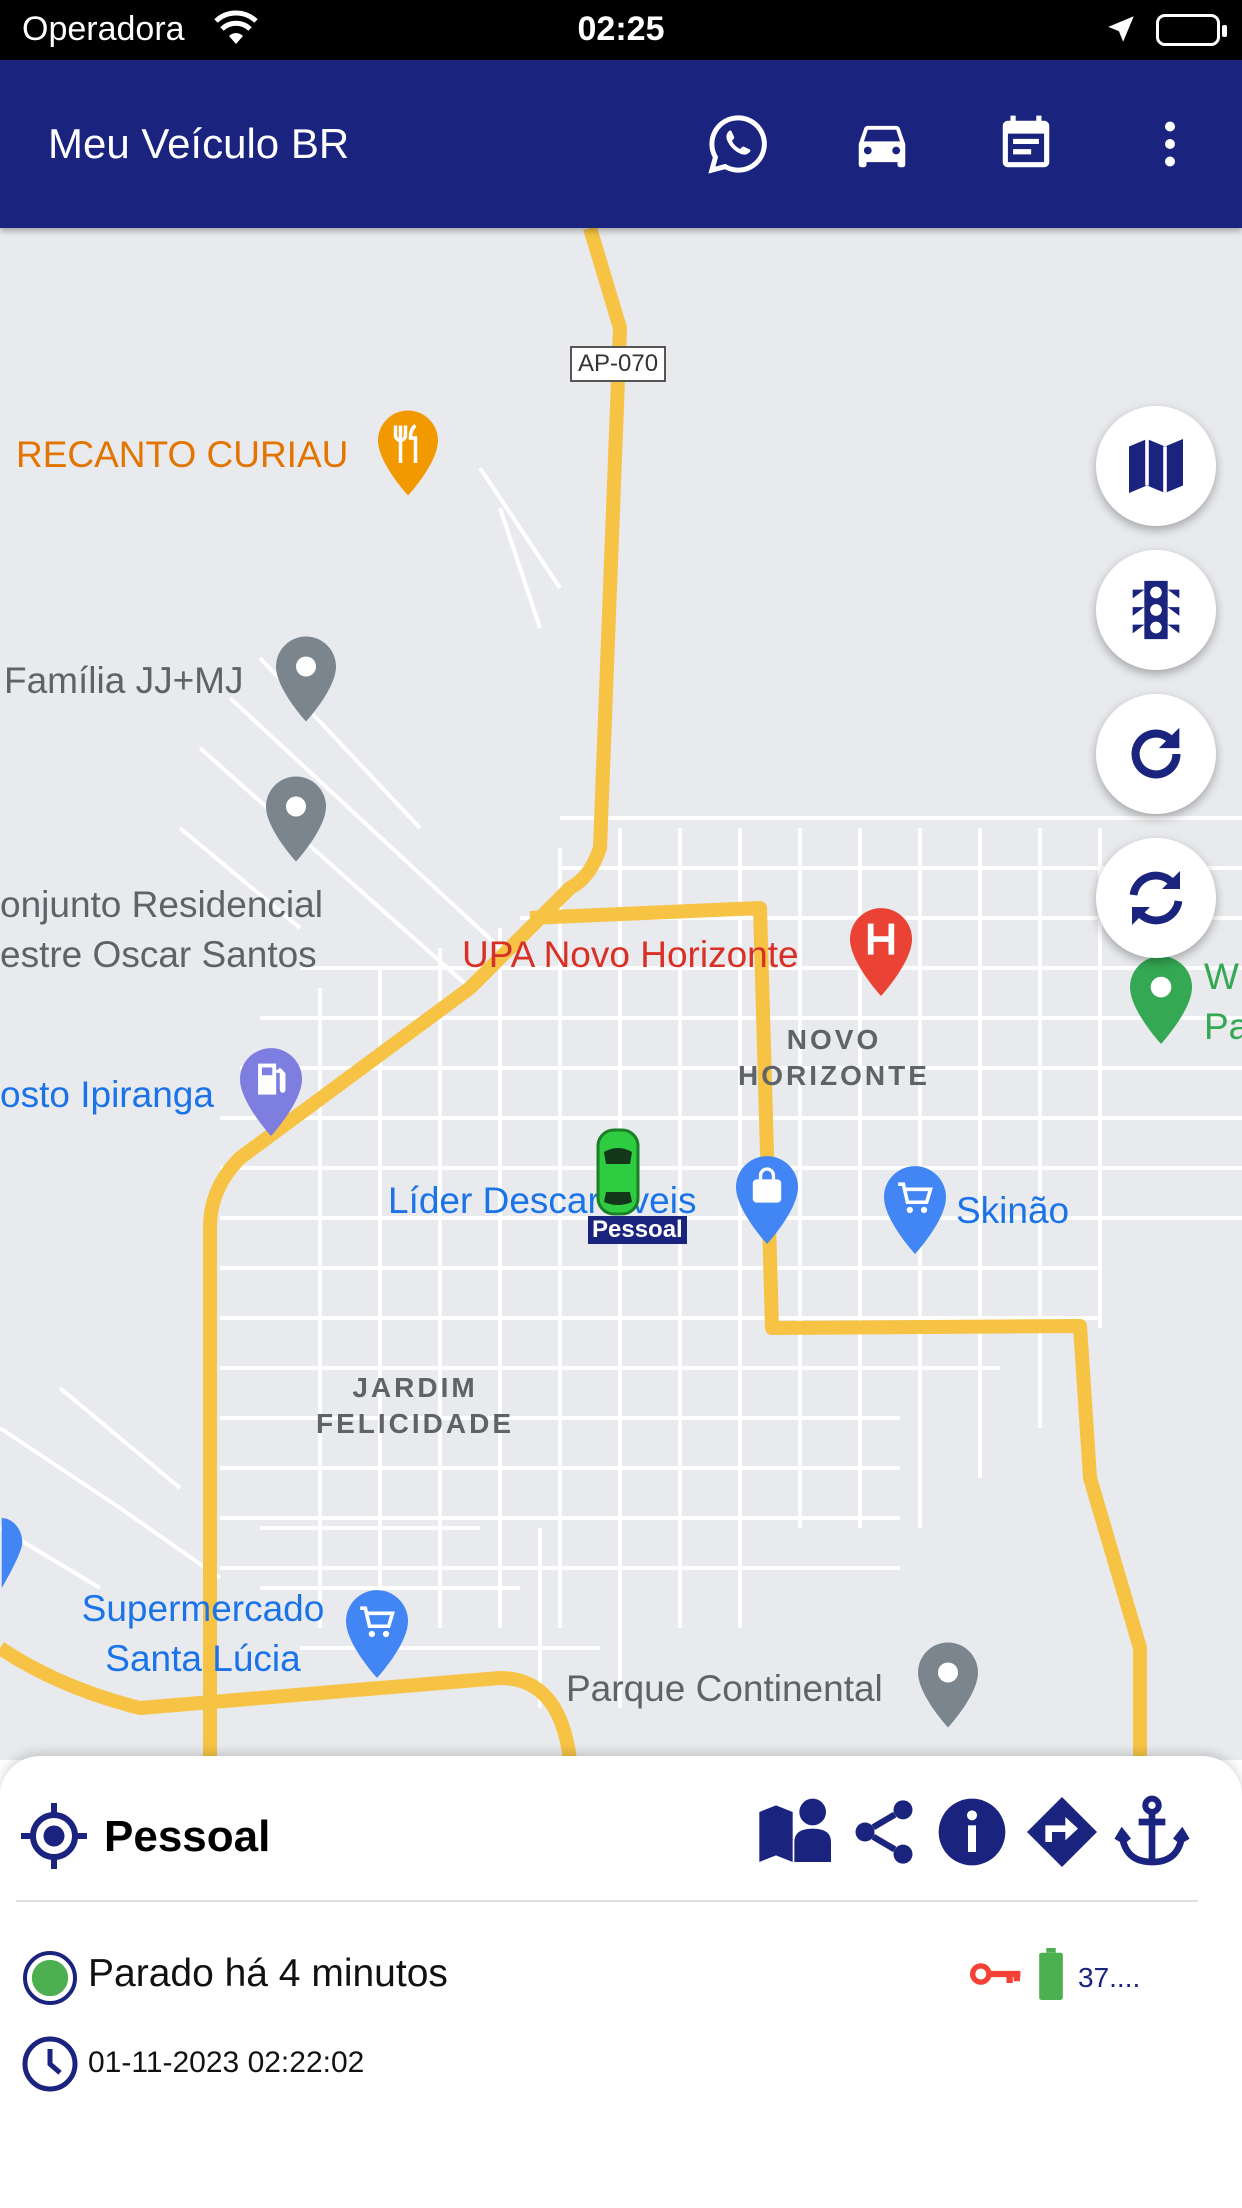  Describe the element at coordinates (1221, 977) in the screenshot. I see `place-label: W` at that location.